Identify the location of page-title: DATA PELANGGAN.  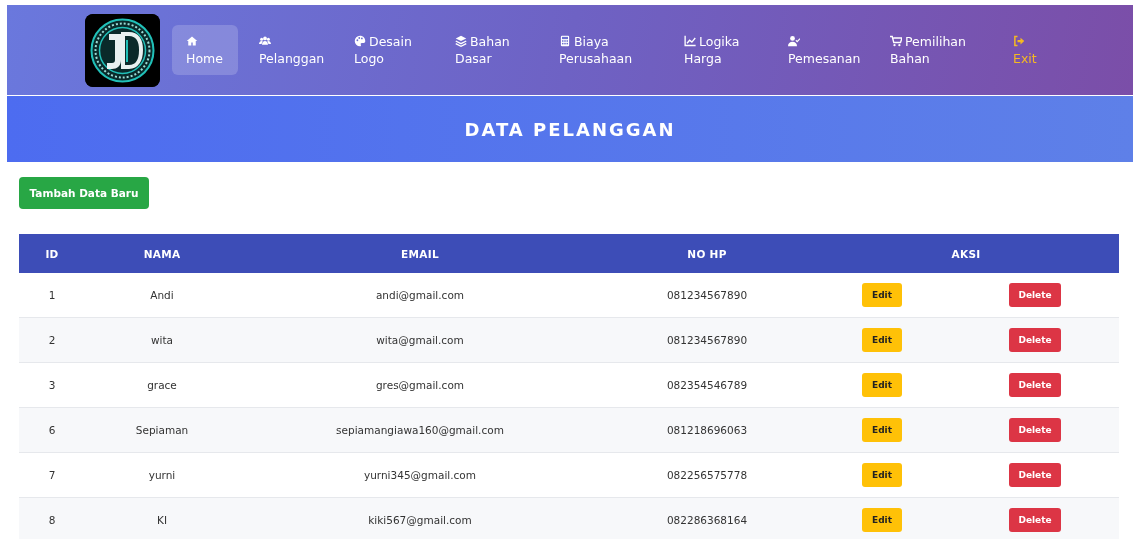
(570, 129).